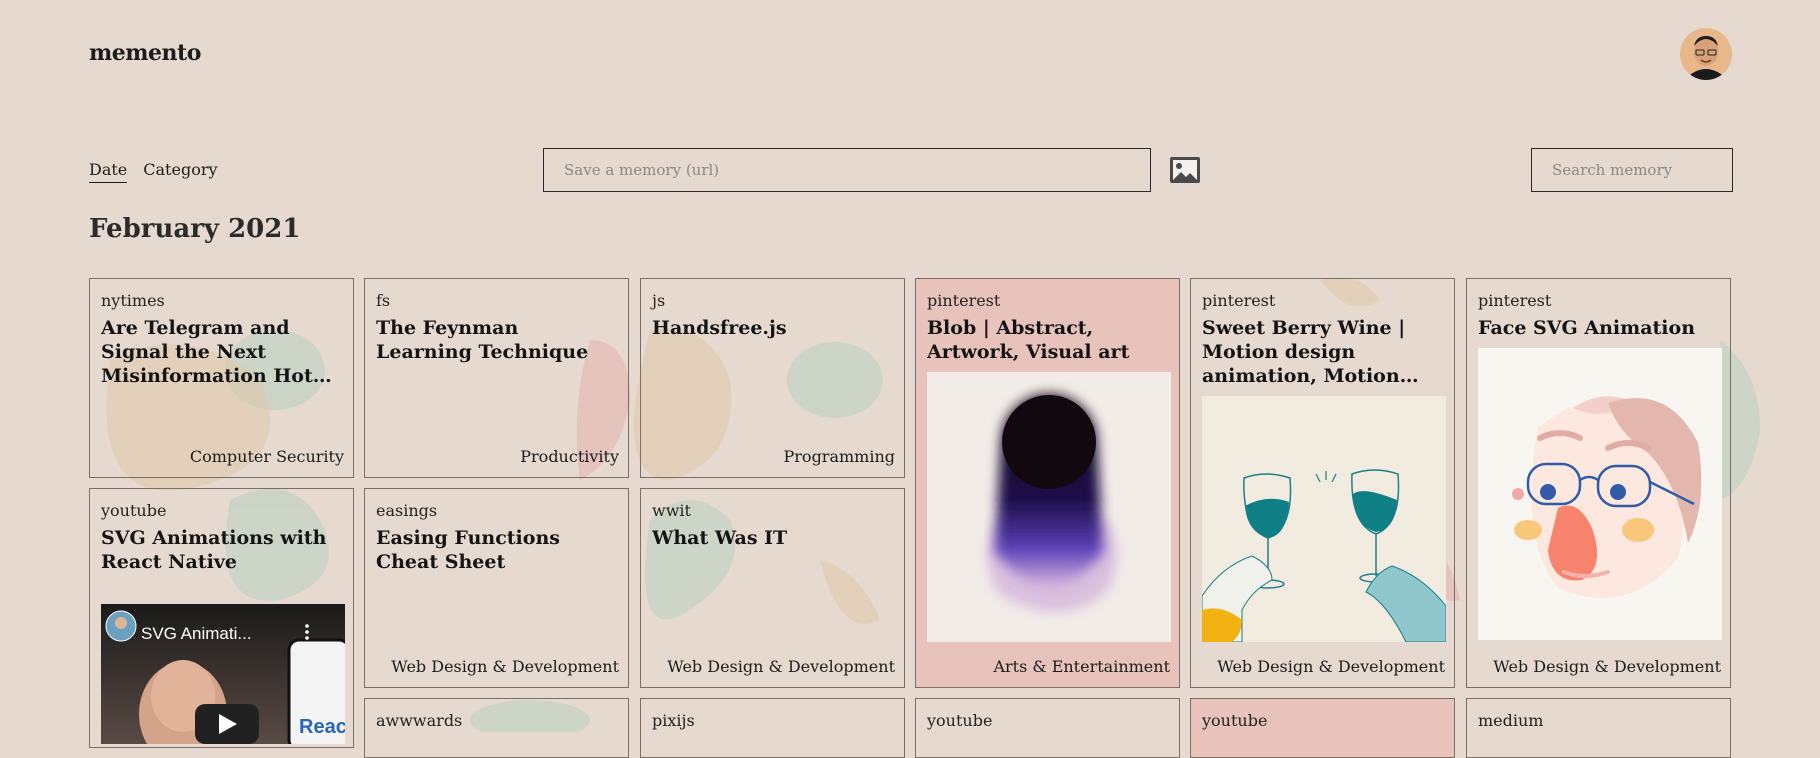 The height and width of the screenshot is (758, 1820). Describe the element at coordinates (108, 171) in the screenshot. I see `view-date-tab: Date` at that location.